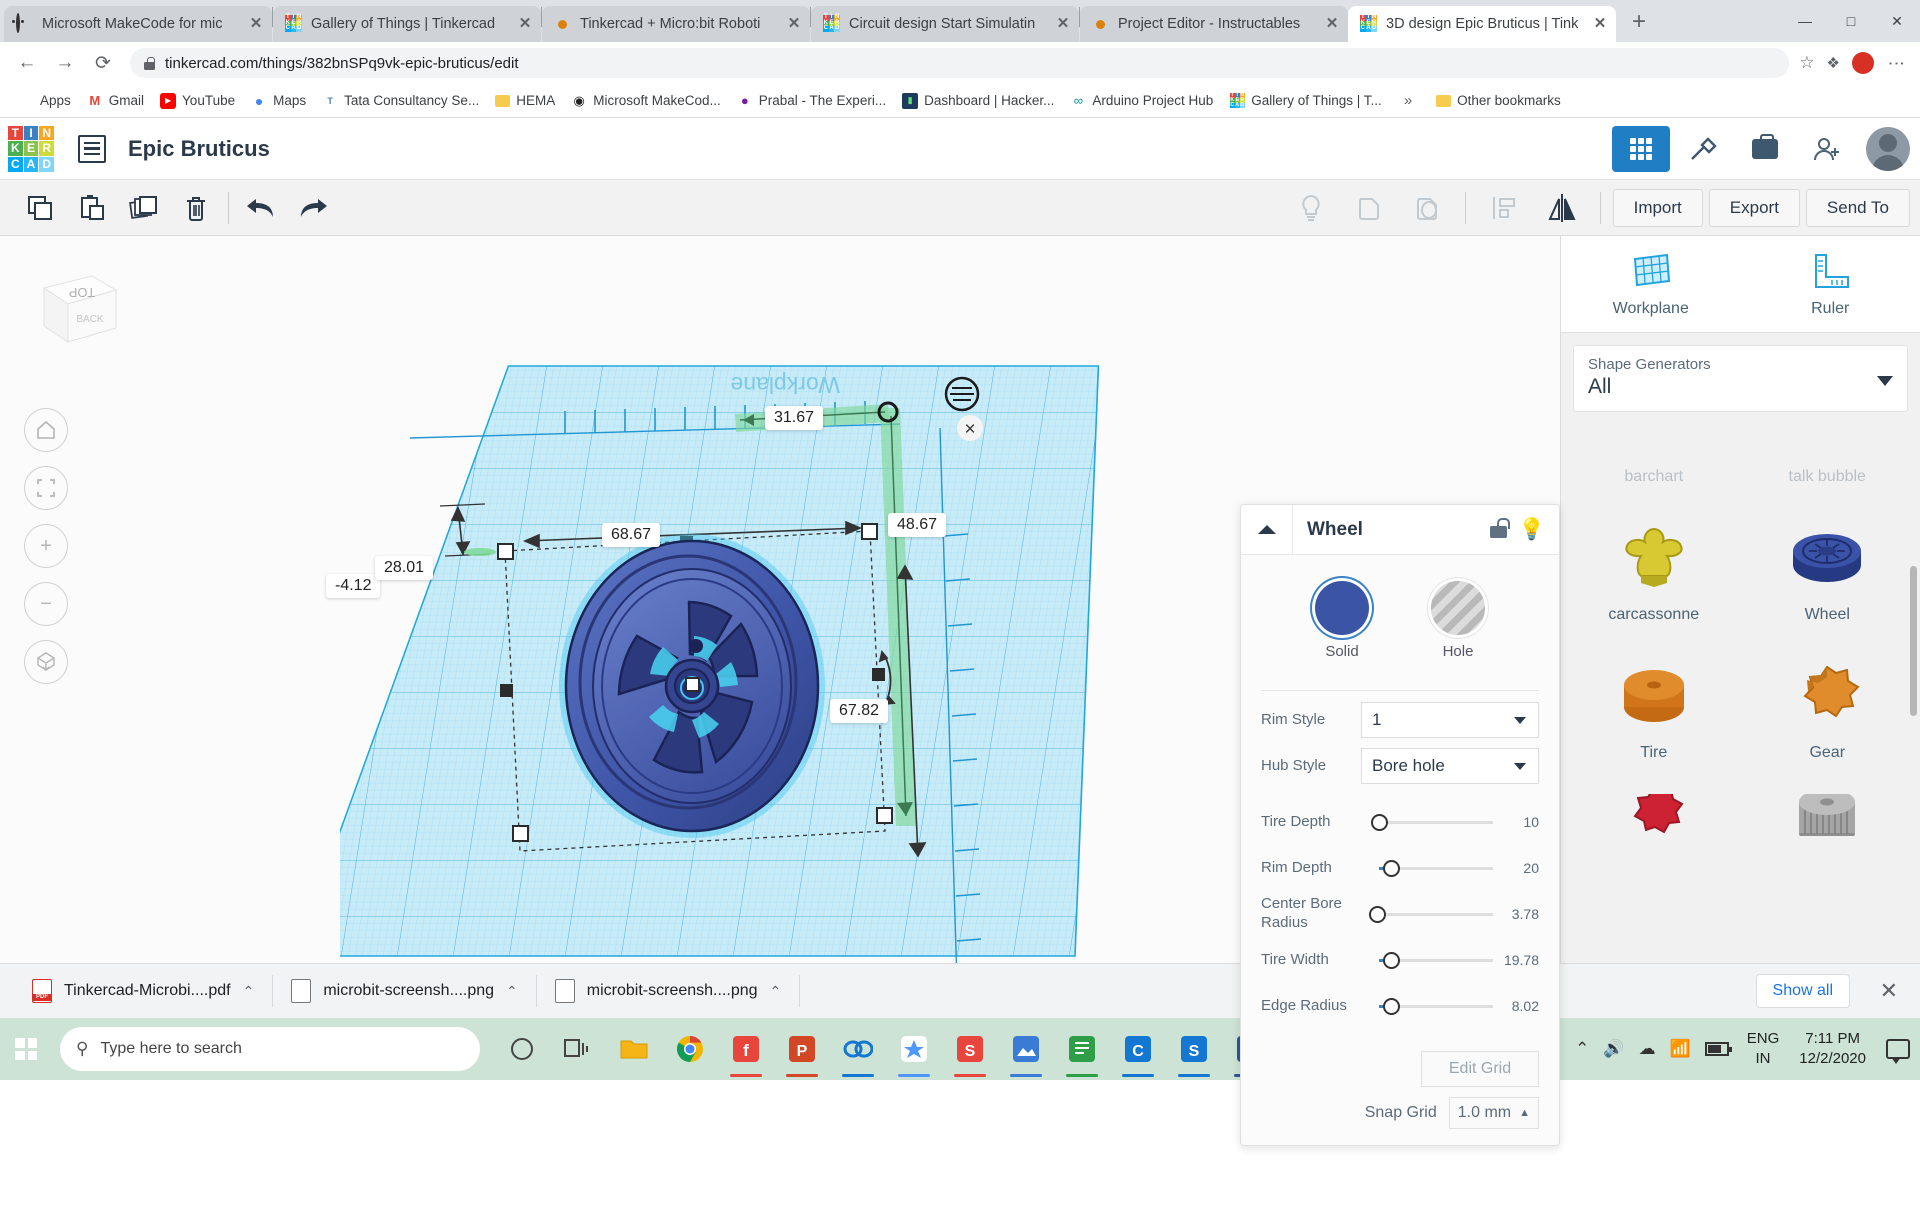 The image size is (1920, 1232). Describe the element at coordinates (1828, 812) in the screenshot. I see `shape-grey-gear` at that location.